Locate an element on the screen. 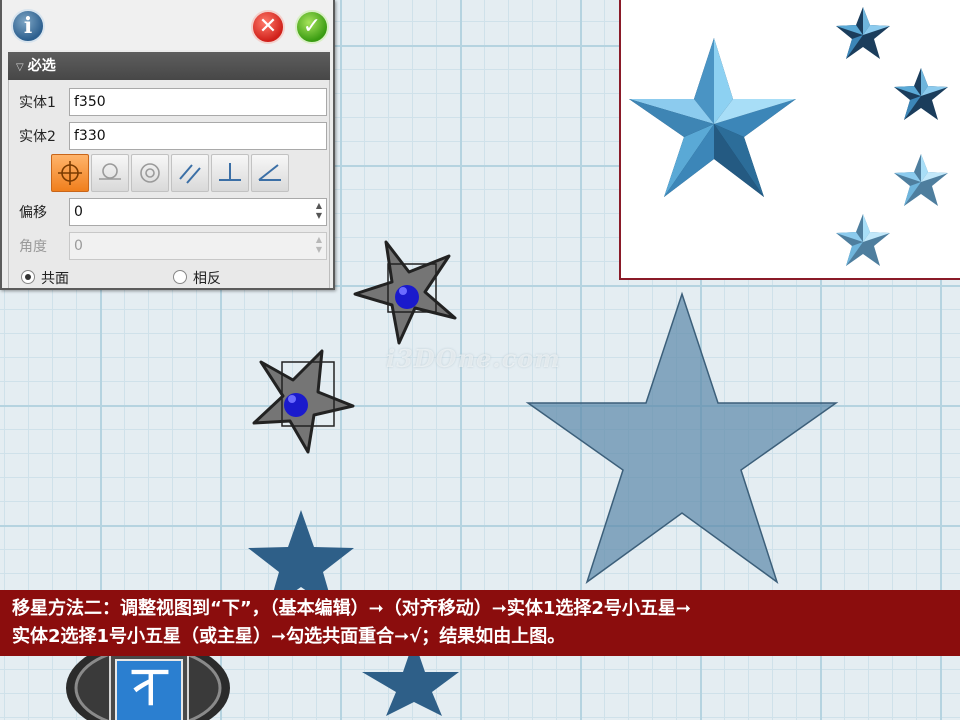 This screenshot has width=960, height=720. dialog-toolbar: i ✕ ✓ is located at coordinates (167, 25).